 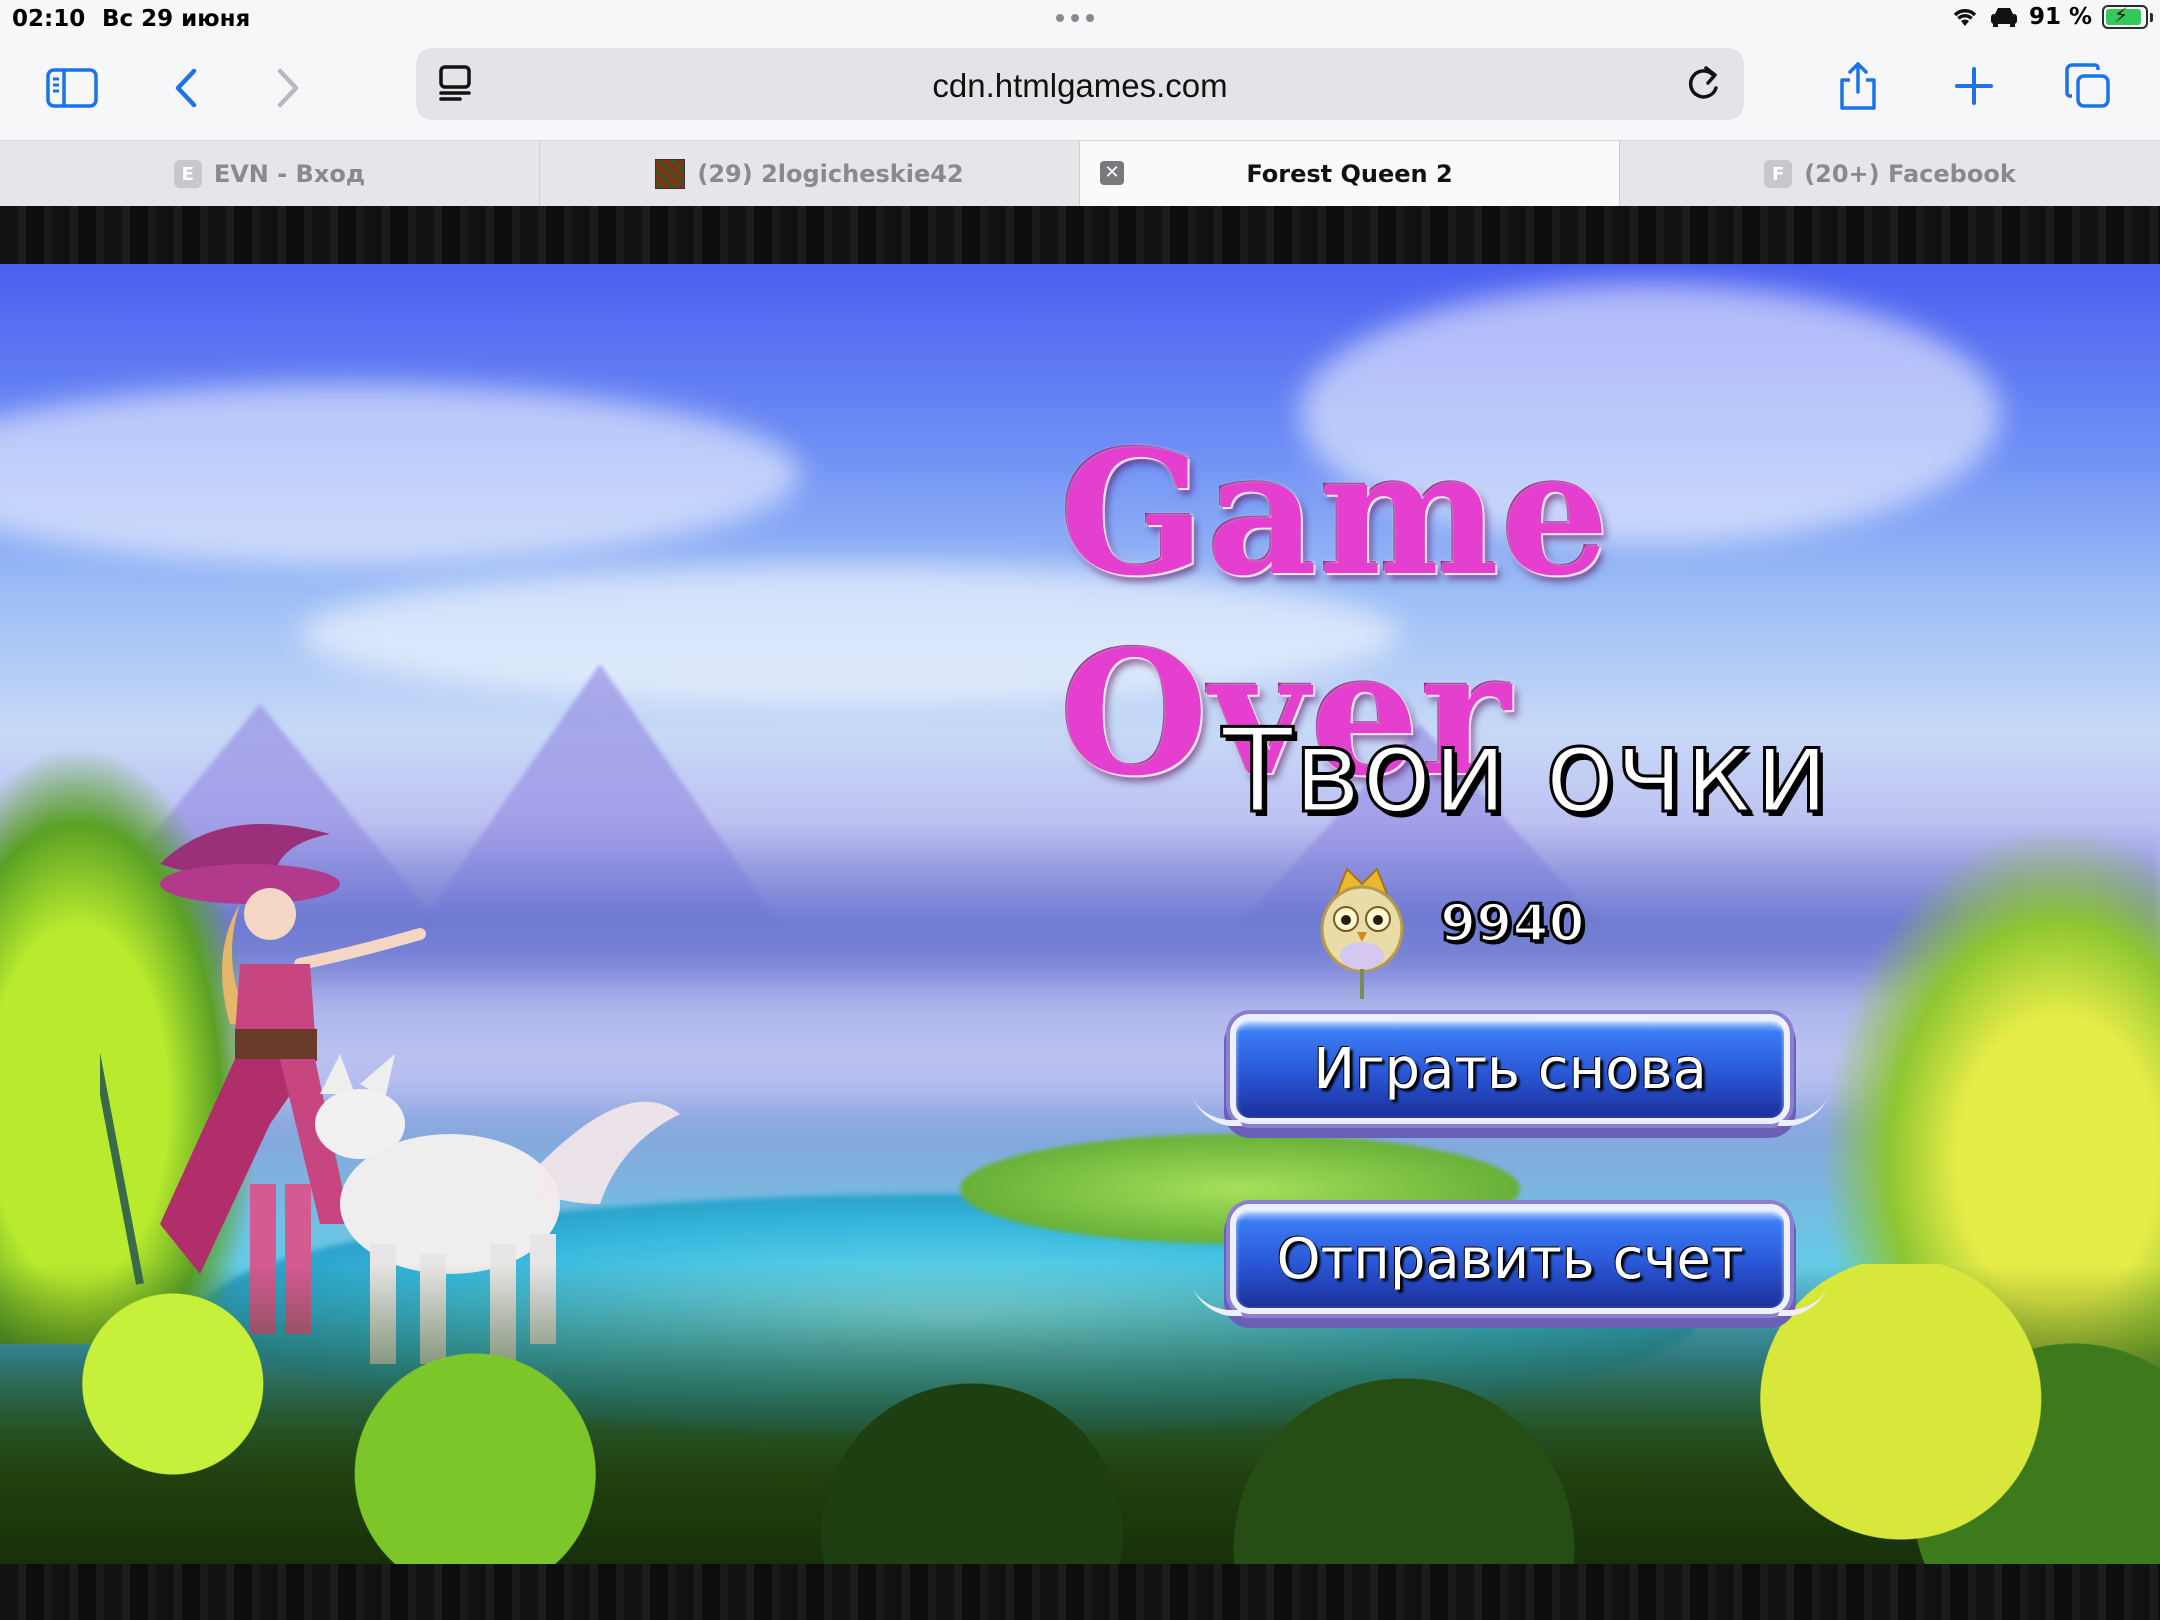 What do you see at coordinates (1362, 933) in the screenshot?
I see `owl-trophy-icon` at bounding box center [1362, 933].